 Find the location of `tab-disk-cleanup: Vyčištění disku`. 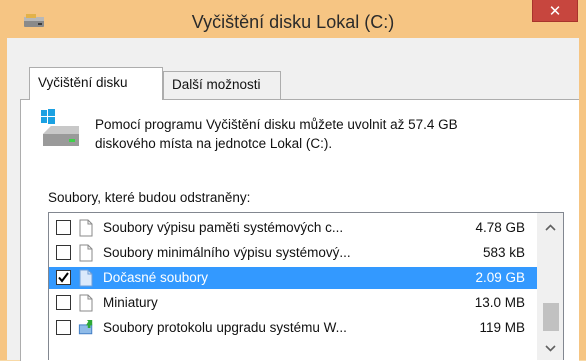

tab-disk-cleanup: Vyčištění disku is located at coordinates (96, 83).